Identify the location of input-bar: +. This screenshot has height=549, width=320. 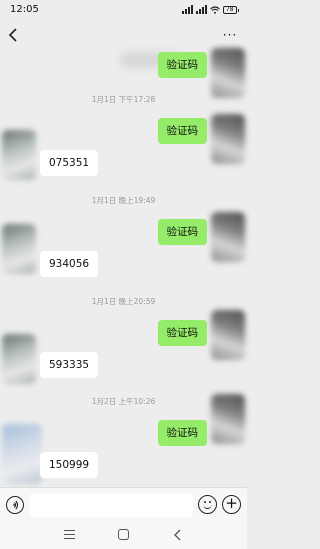
(123, 504).